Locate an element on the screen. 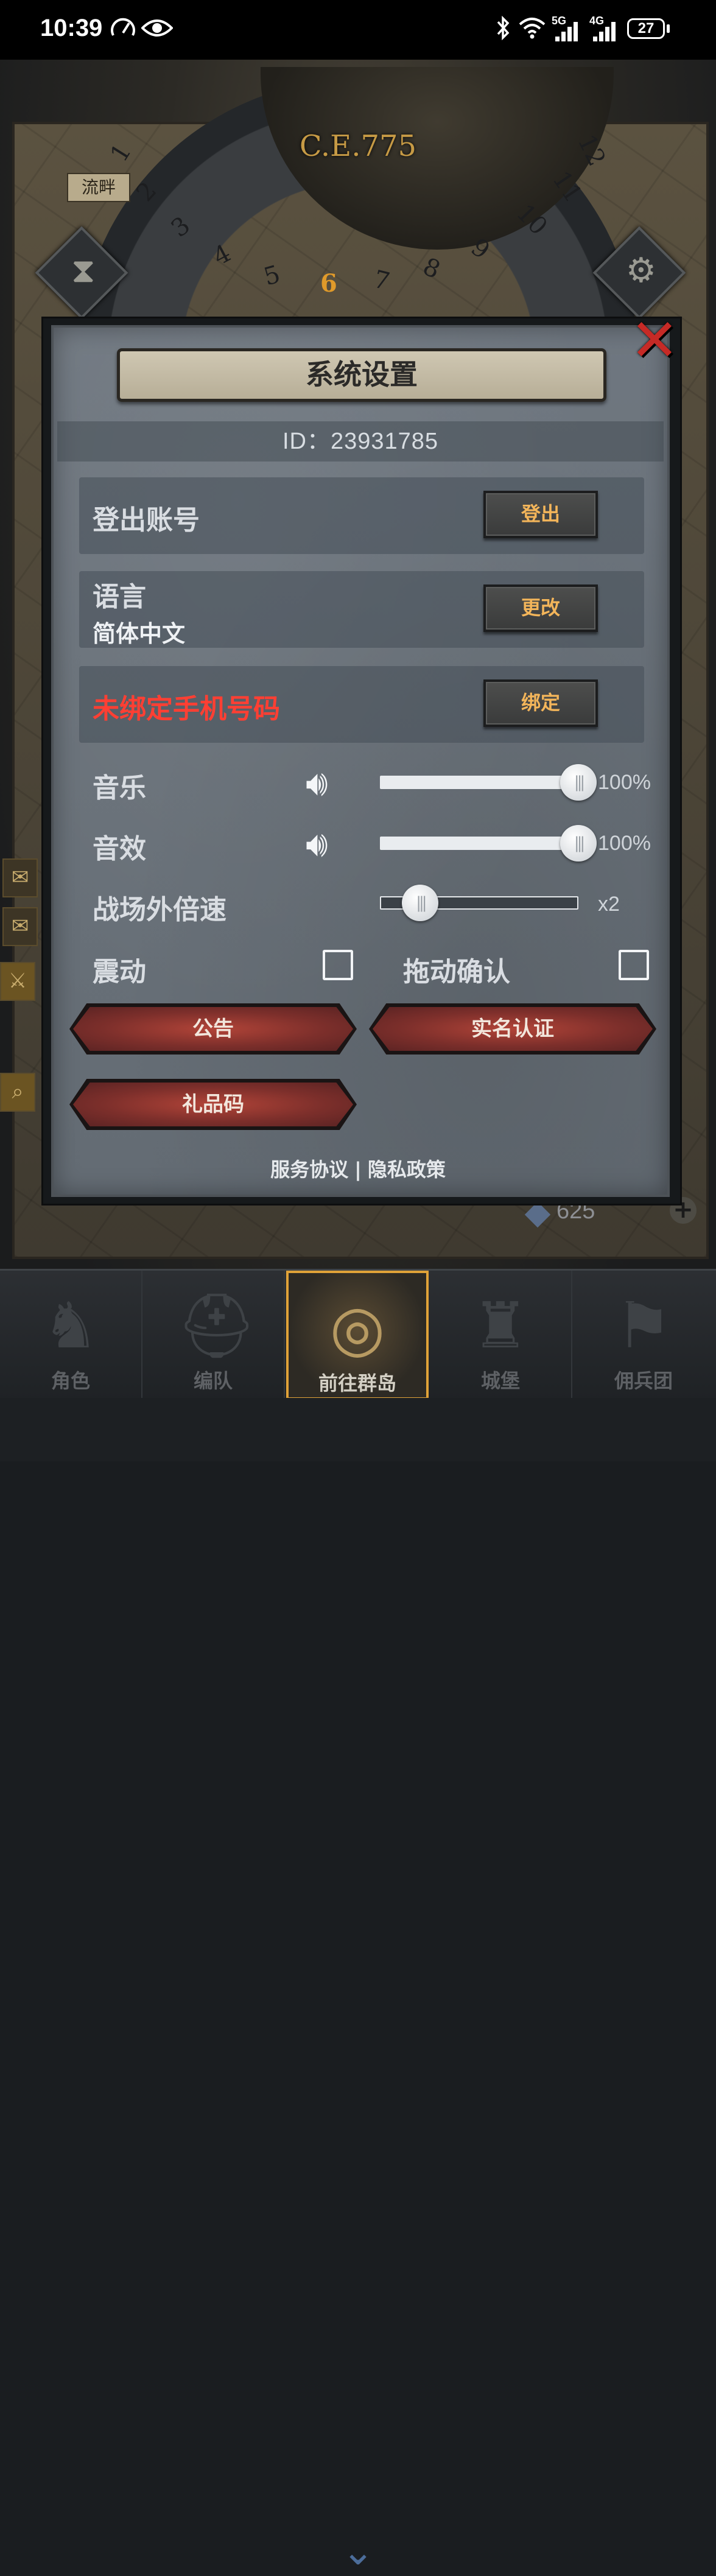  vibrate-label: 震动 is located at coordinates (119, 972).